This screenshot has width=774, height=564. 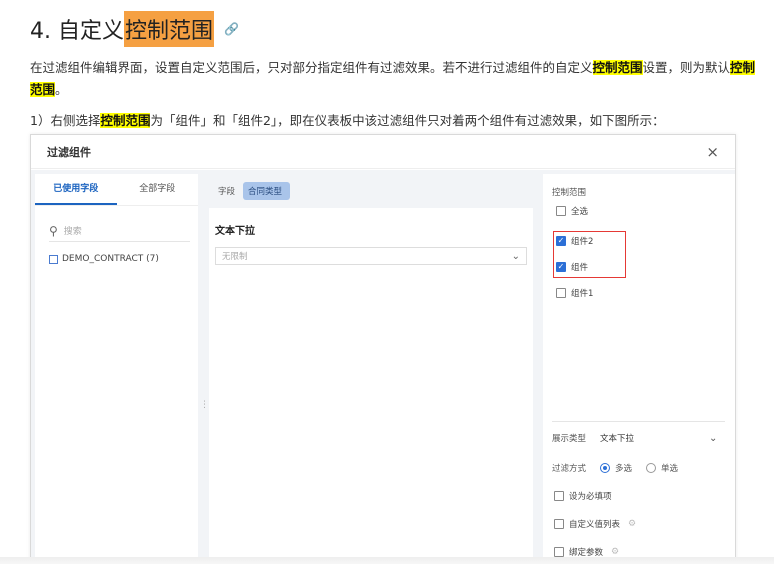 What do you see at coordinates (712, 152) in the screenshot?
I see `close-icon: ×` at bounding box center [712, 152].